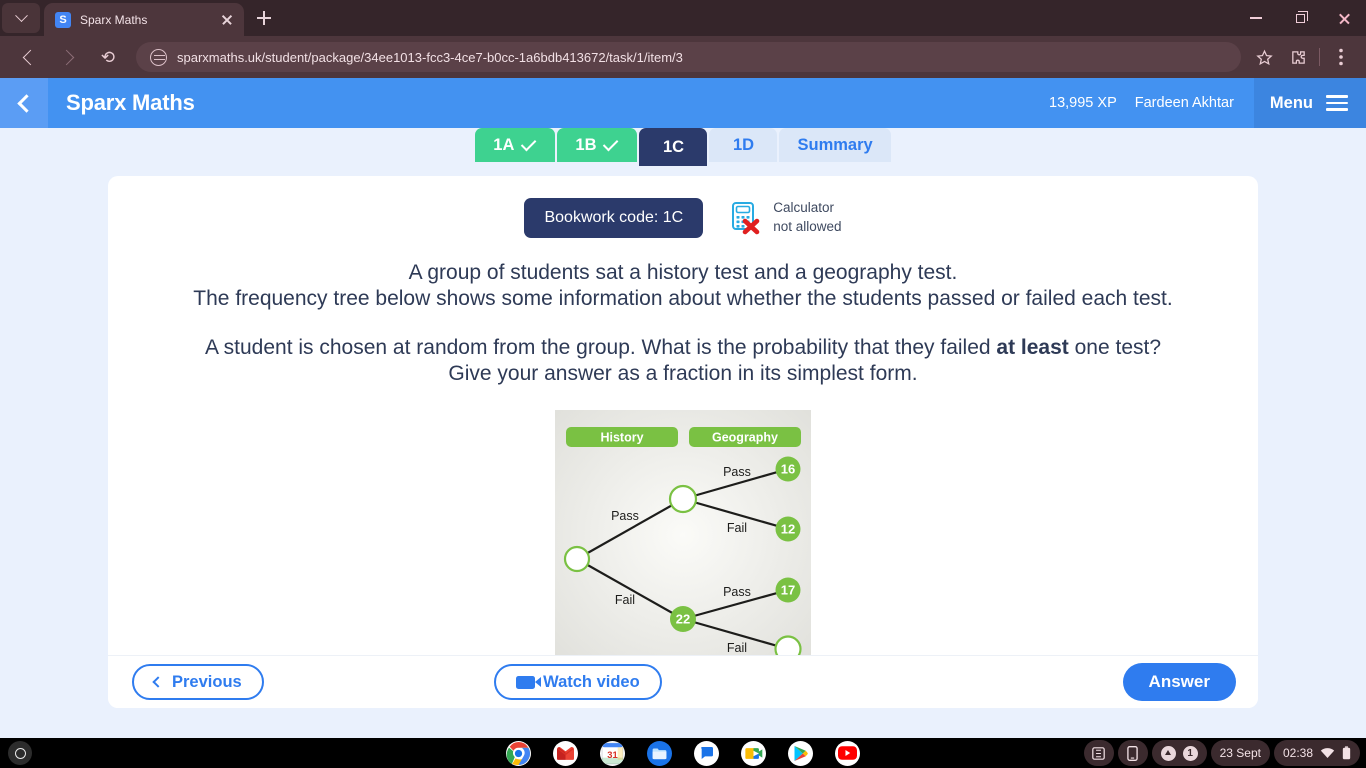 The image size is (1366, 768). I want to click on meet-icon, so click(753, 753).